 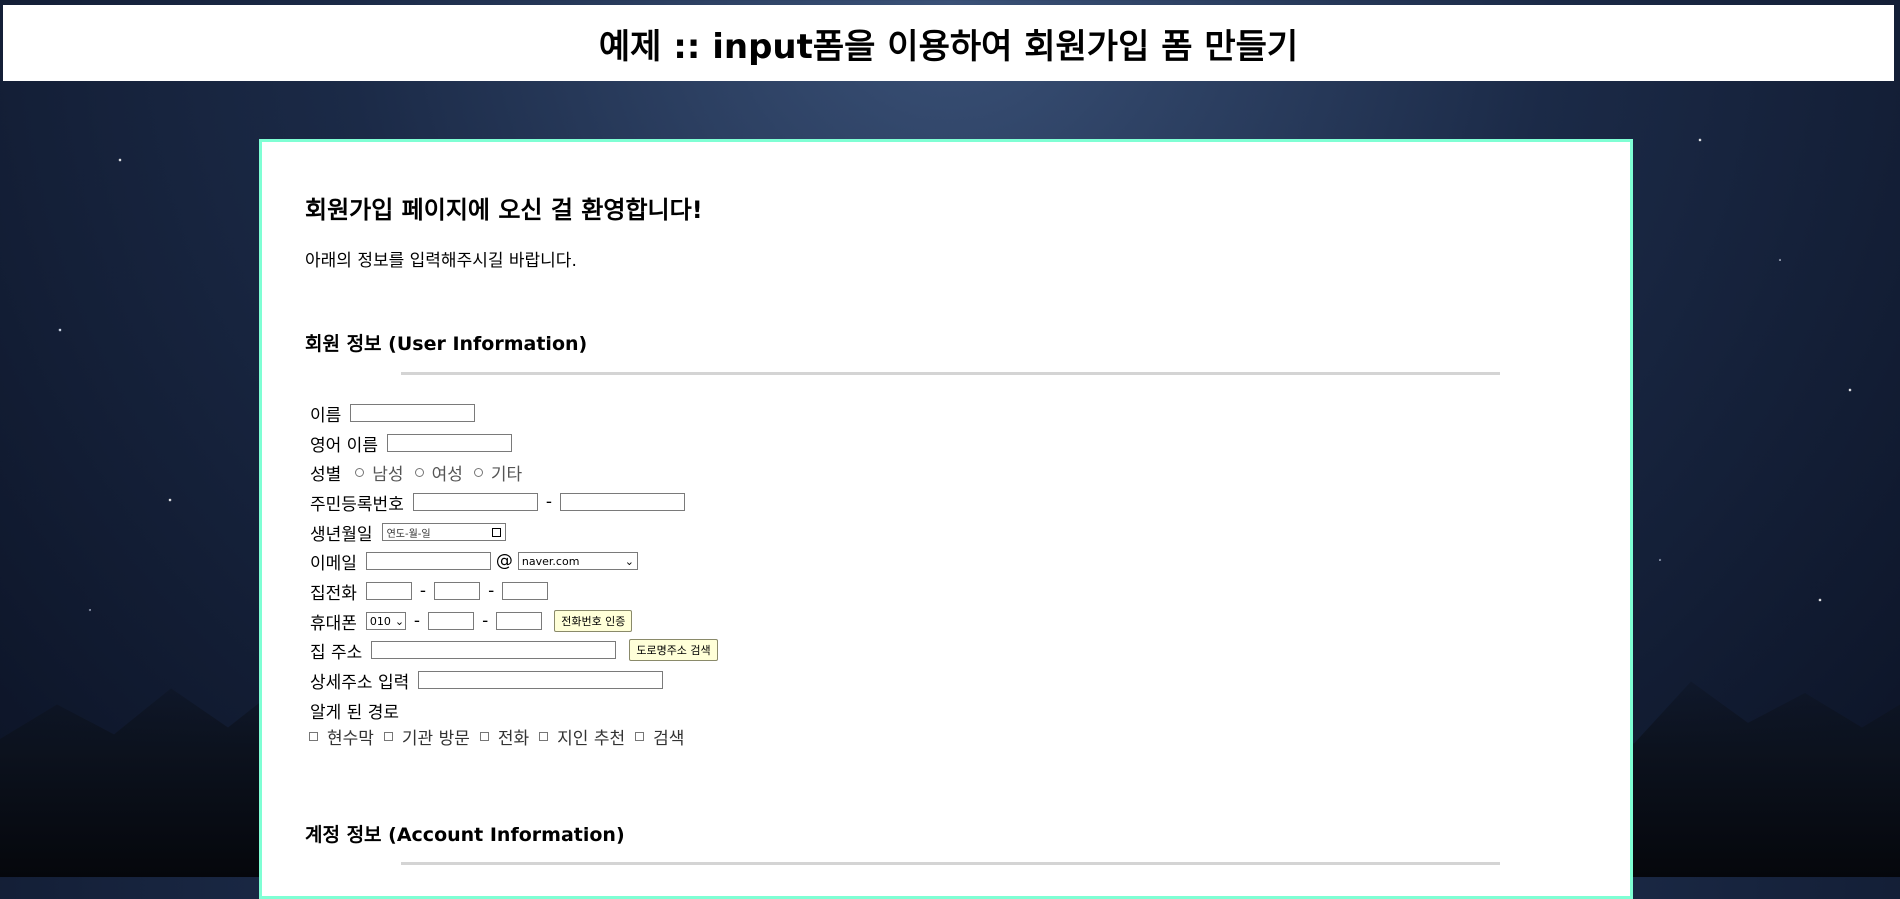 I want to click on referral-label: 알게 된 경로, so click(x=355, y=712).